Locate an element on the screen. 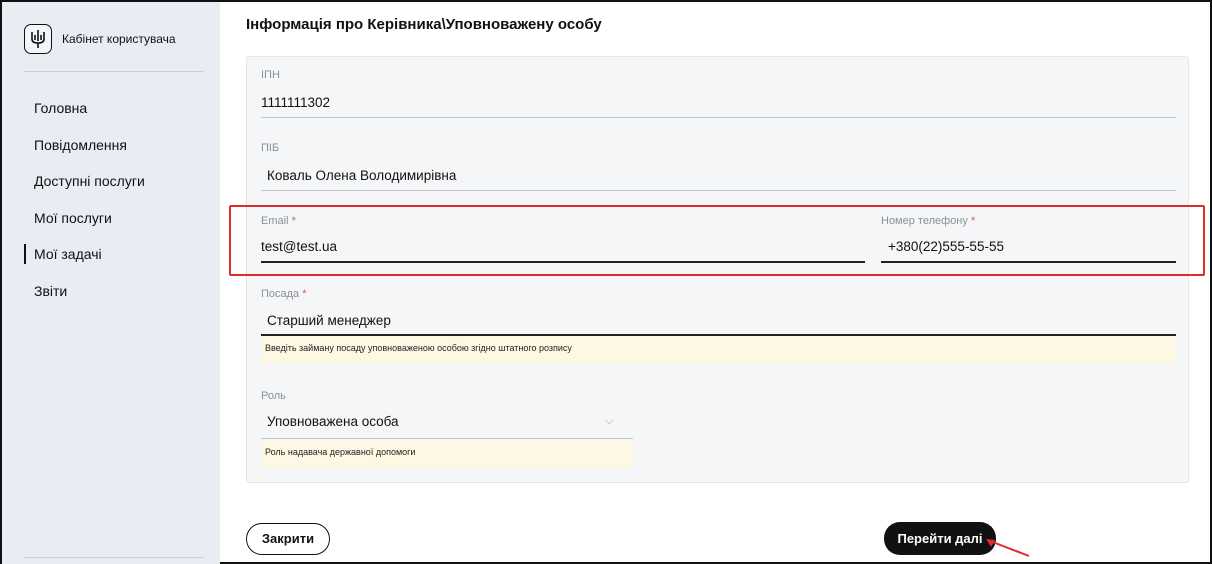 This screenshot has height=564, width=1212. brand: Кабінет користувача is located at coordinates (100, 39).